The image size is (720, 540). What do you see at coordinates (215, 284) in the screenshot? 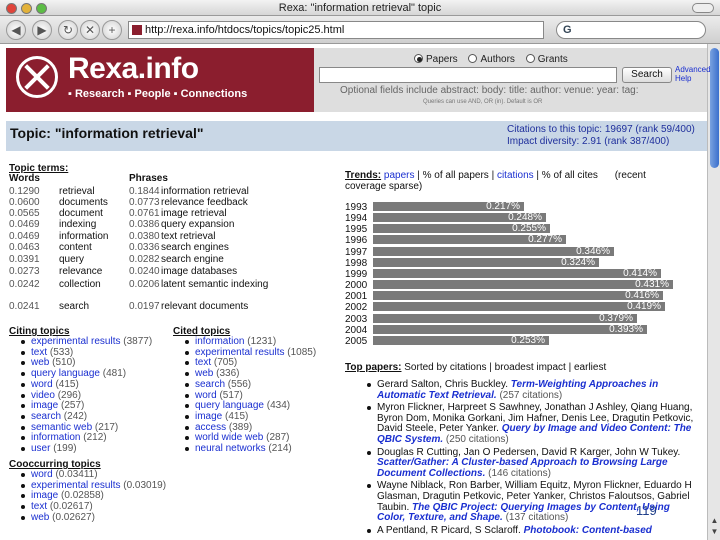
I see `phrase-term: latent semantic indexing` at bounding box center [215, 284].